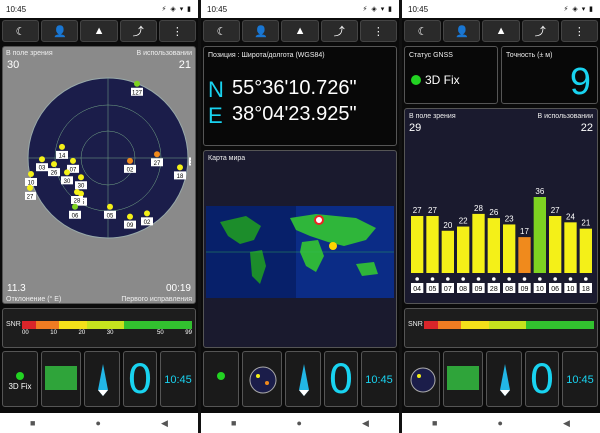  I want to click on world-tile, so click(463, 379).